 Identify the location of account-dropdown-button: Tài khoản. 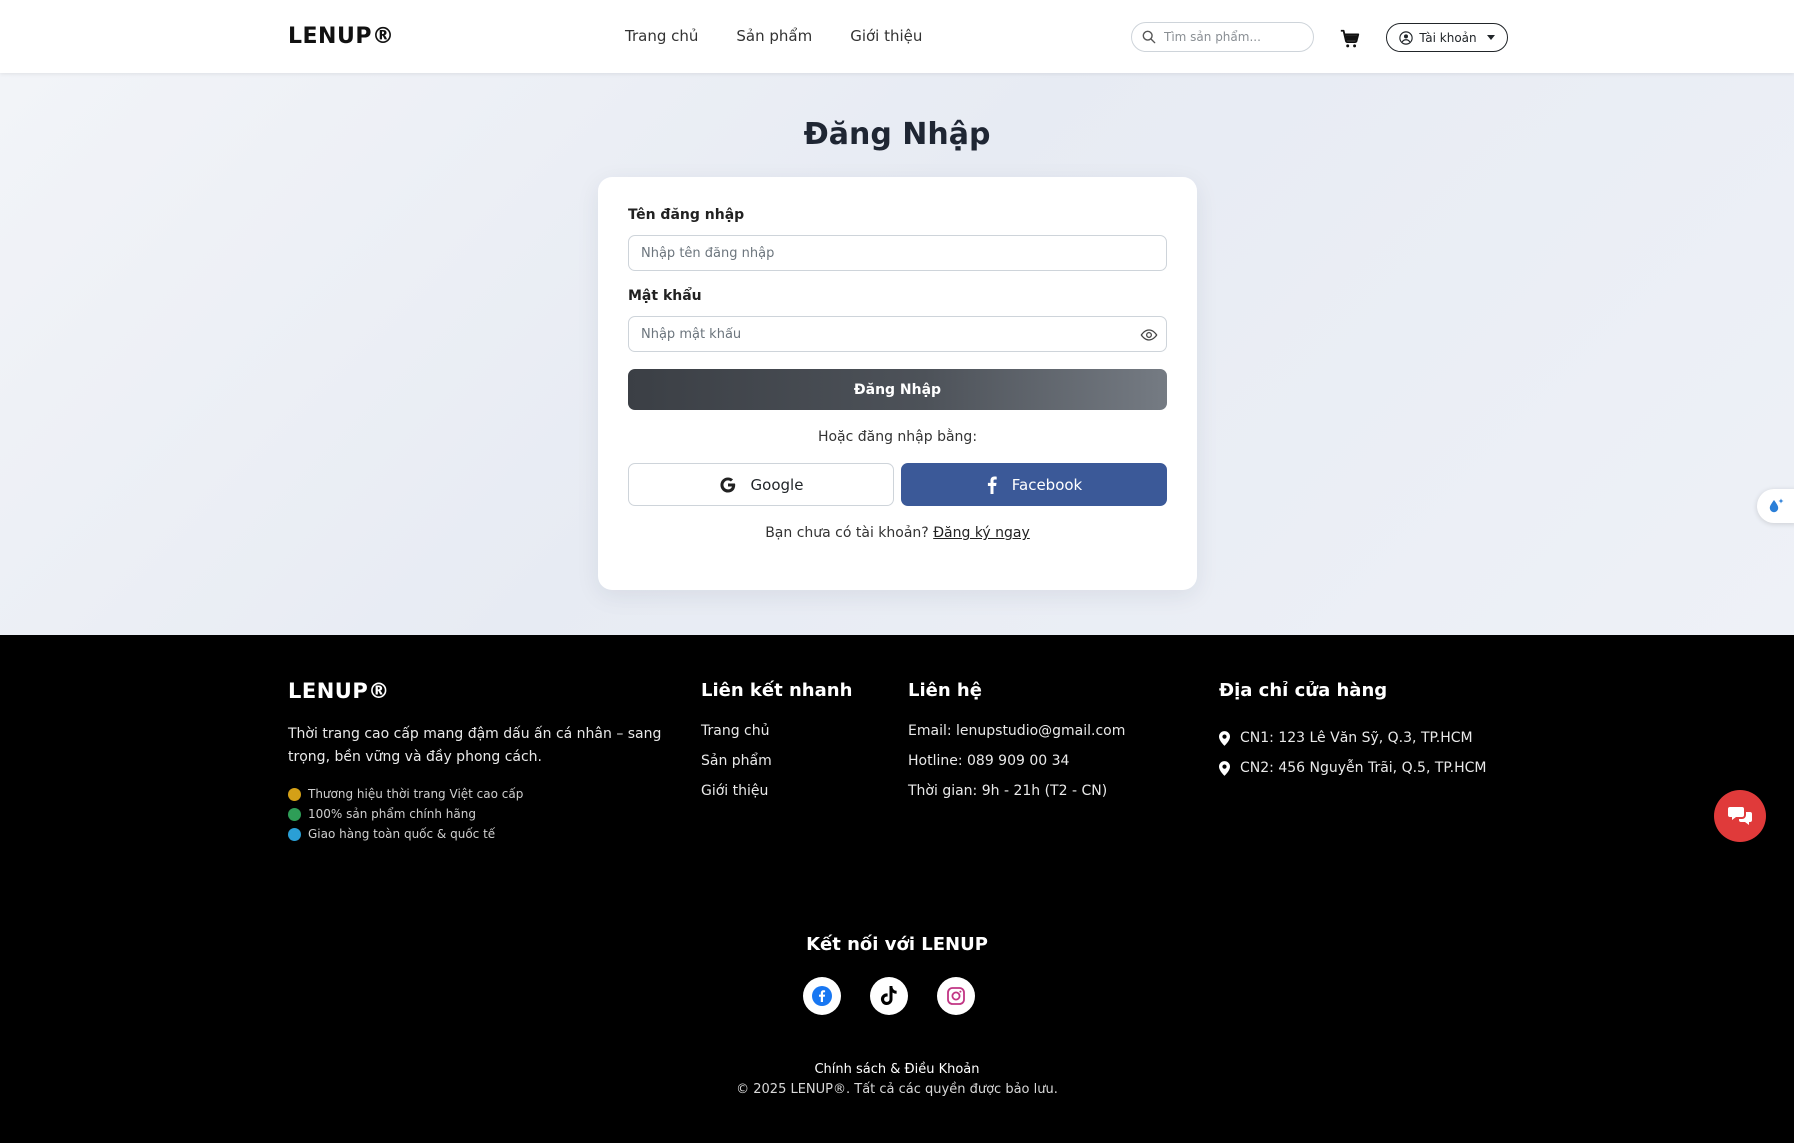
(1447, 37).